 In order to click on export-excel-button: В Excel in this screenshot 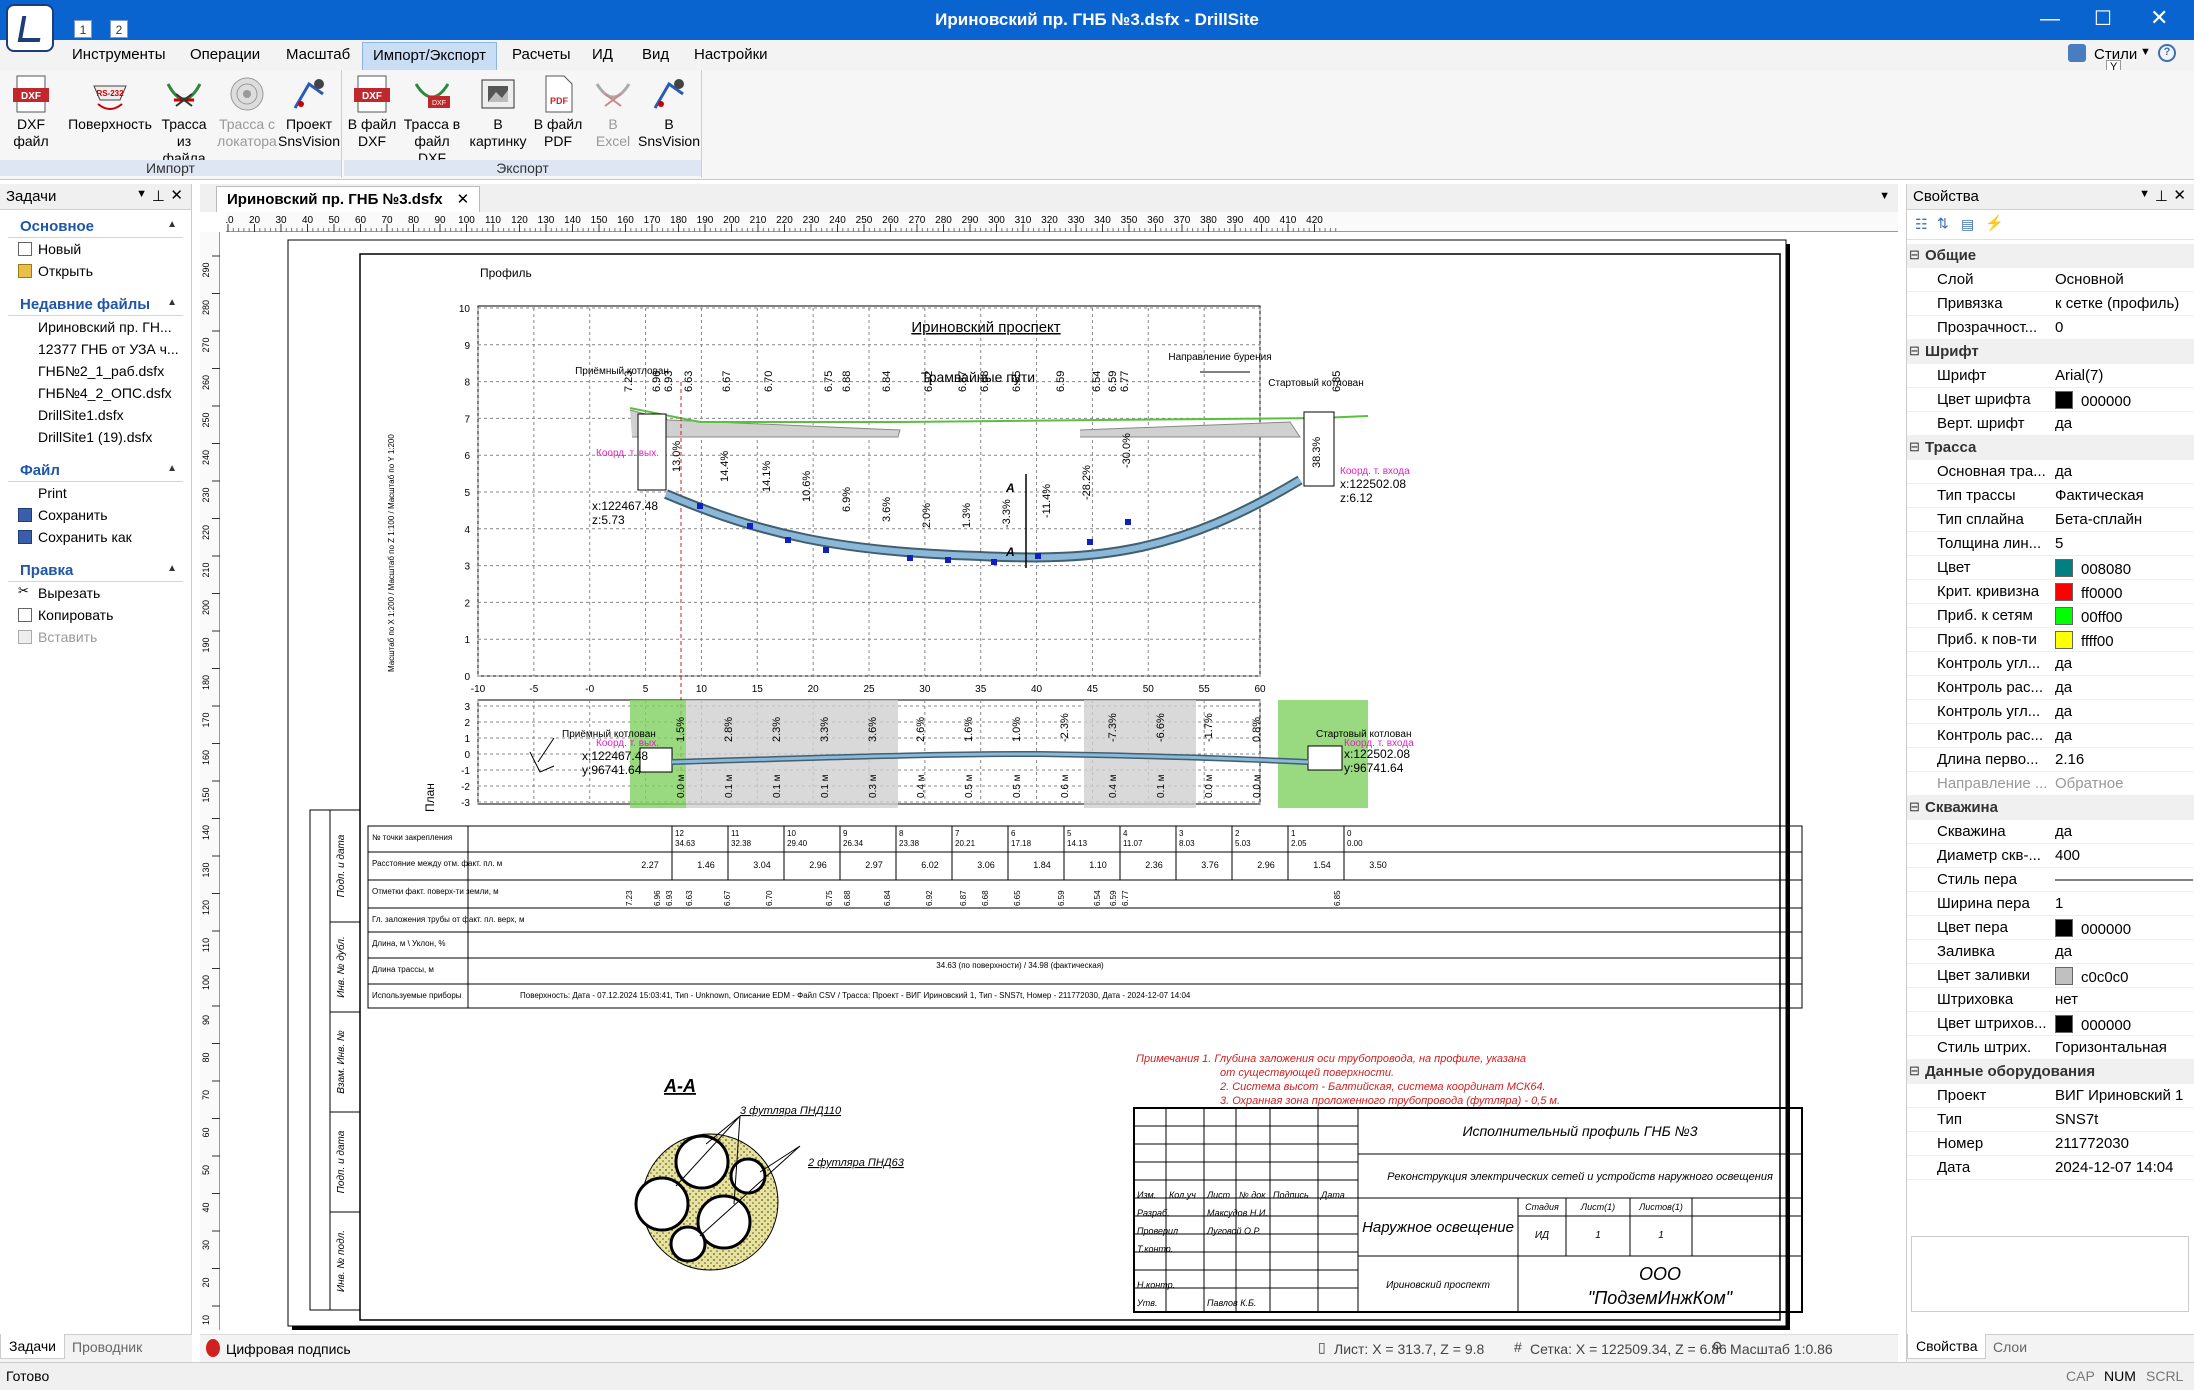, I will do `click(613, 112)`.